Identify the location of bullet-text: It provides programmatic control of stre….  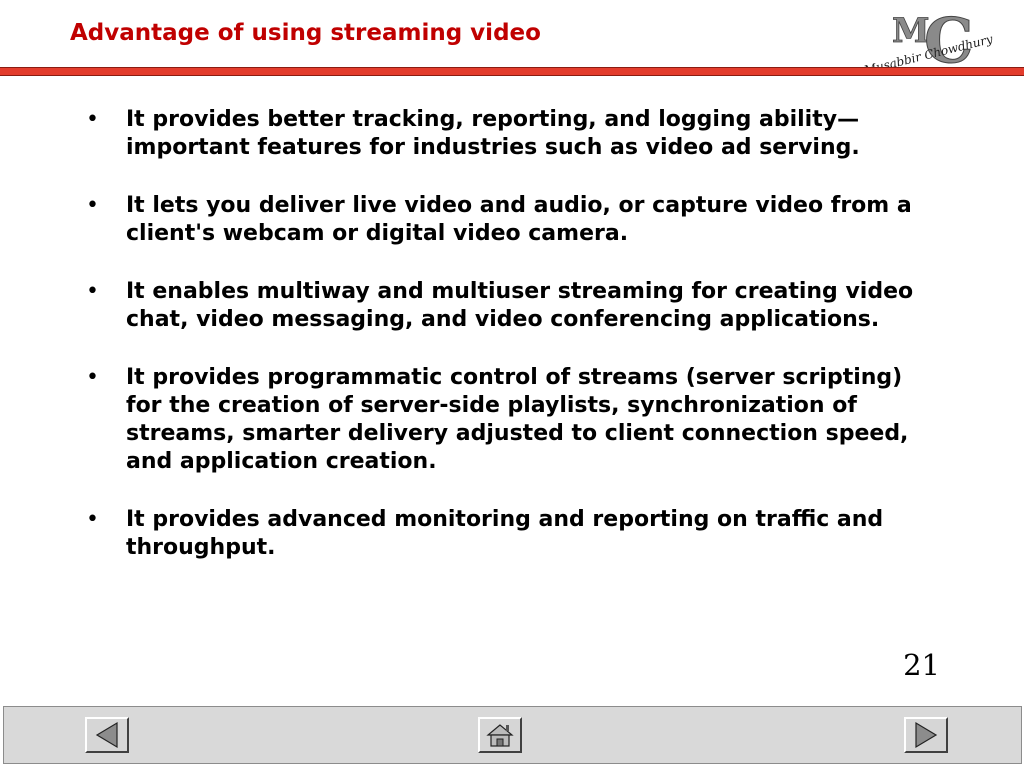
(517, 419).